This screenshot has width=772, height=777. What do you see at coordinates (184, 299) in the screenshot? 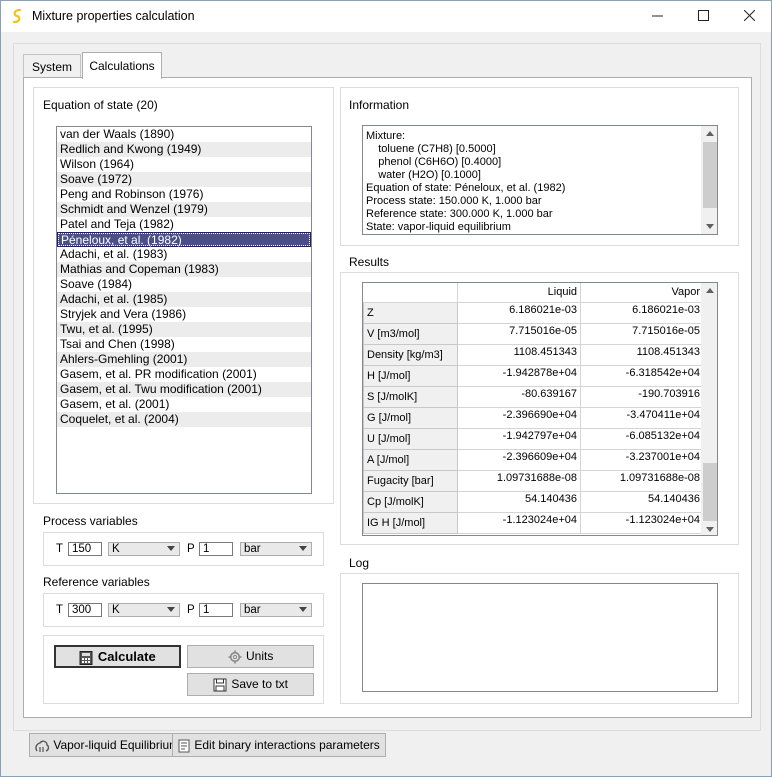
I see `eos-list-item: Adachi, et al. (1985)` at bounding box center [184, 299].